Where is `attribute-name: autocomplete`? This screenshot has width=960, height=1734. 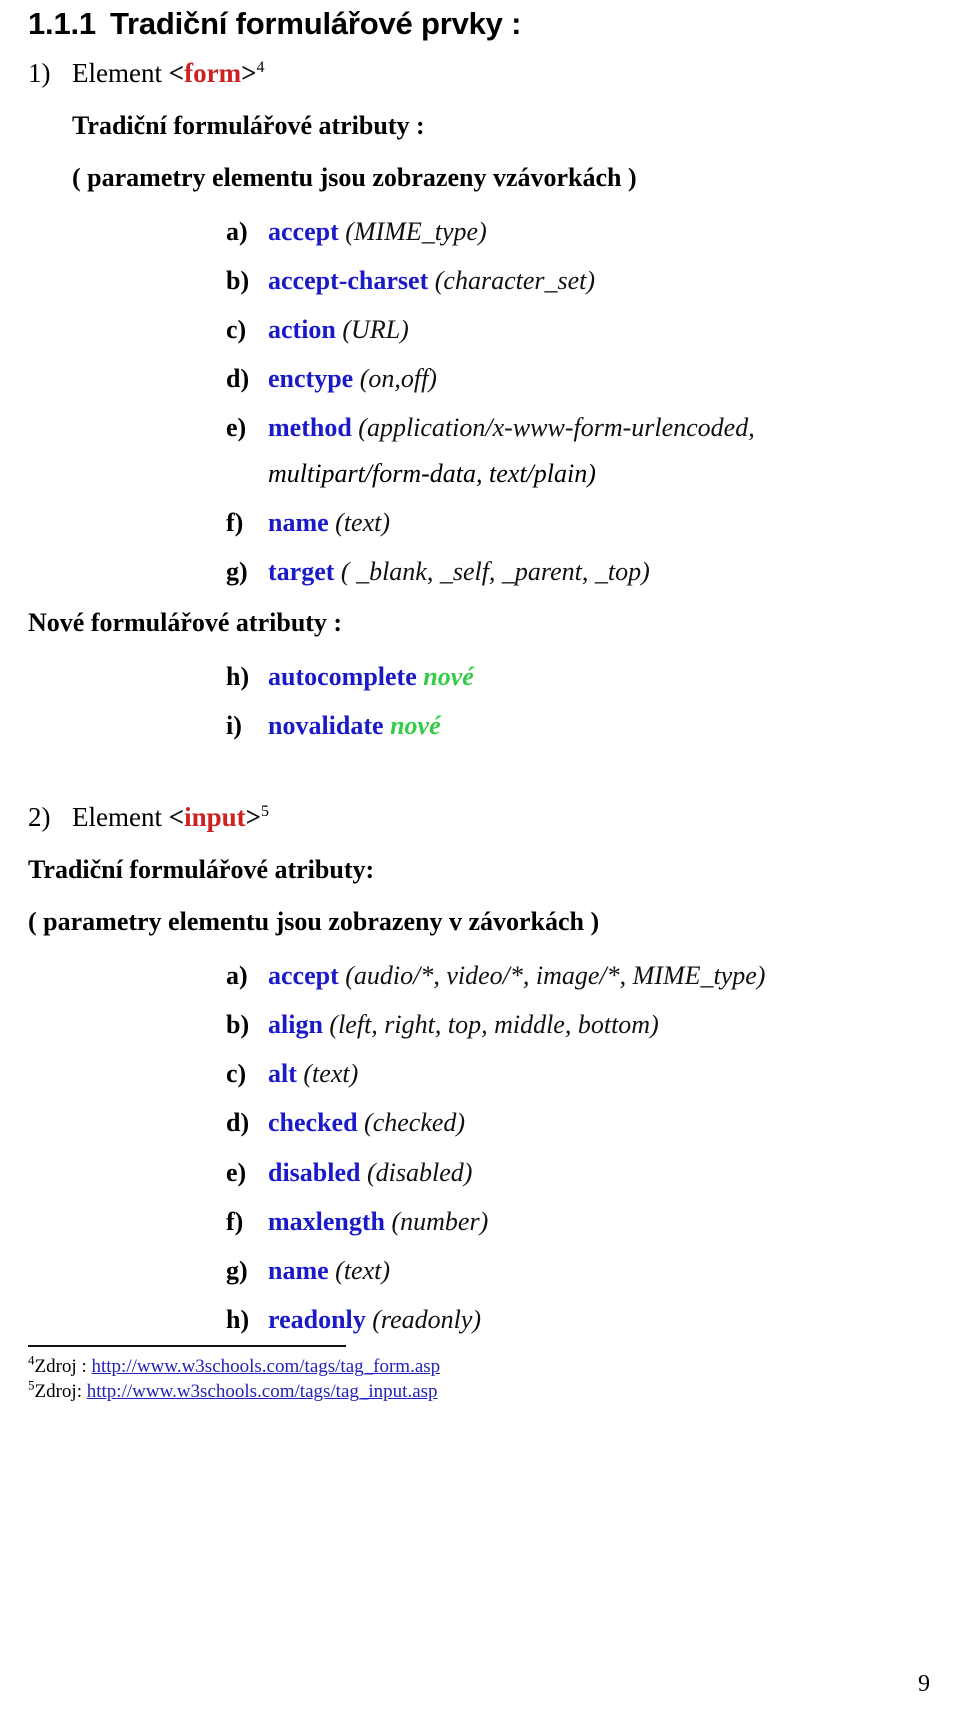
attribute-name: autocomplete is located at coordinates (342, 676).